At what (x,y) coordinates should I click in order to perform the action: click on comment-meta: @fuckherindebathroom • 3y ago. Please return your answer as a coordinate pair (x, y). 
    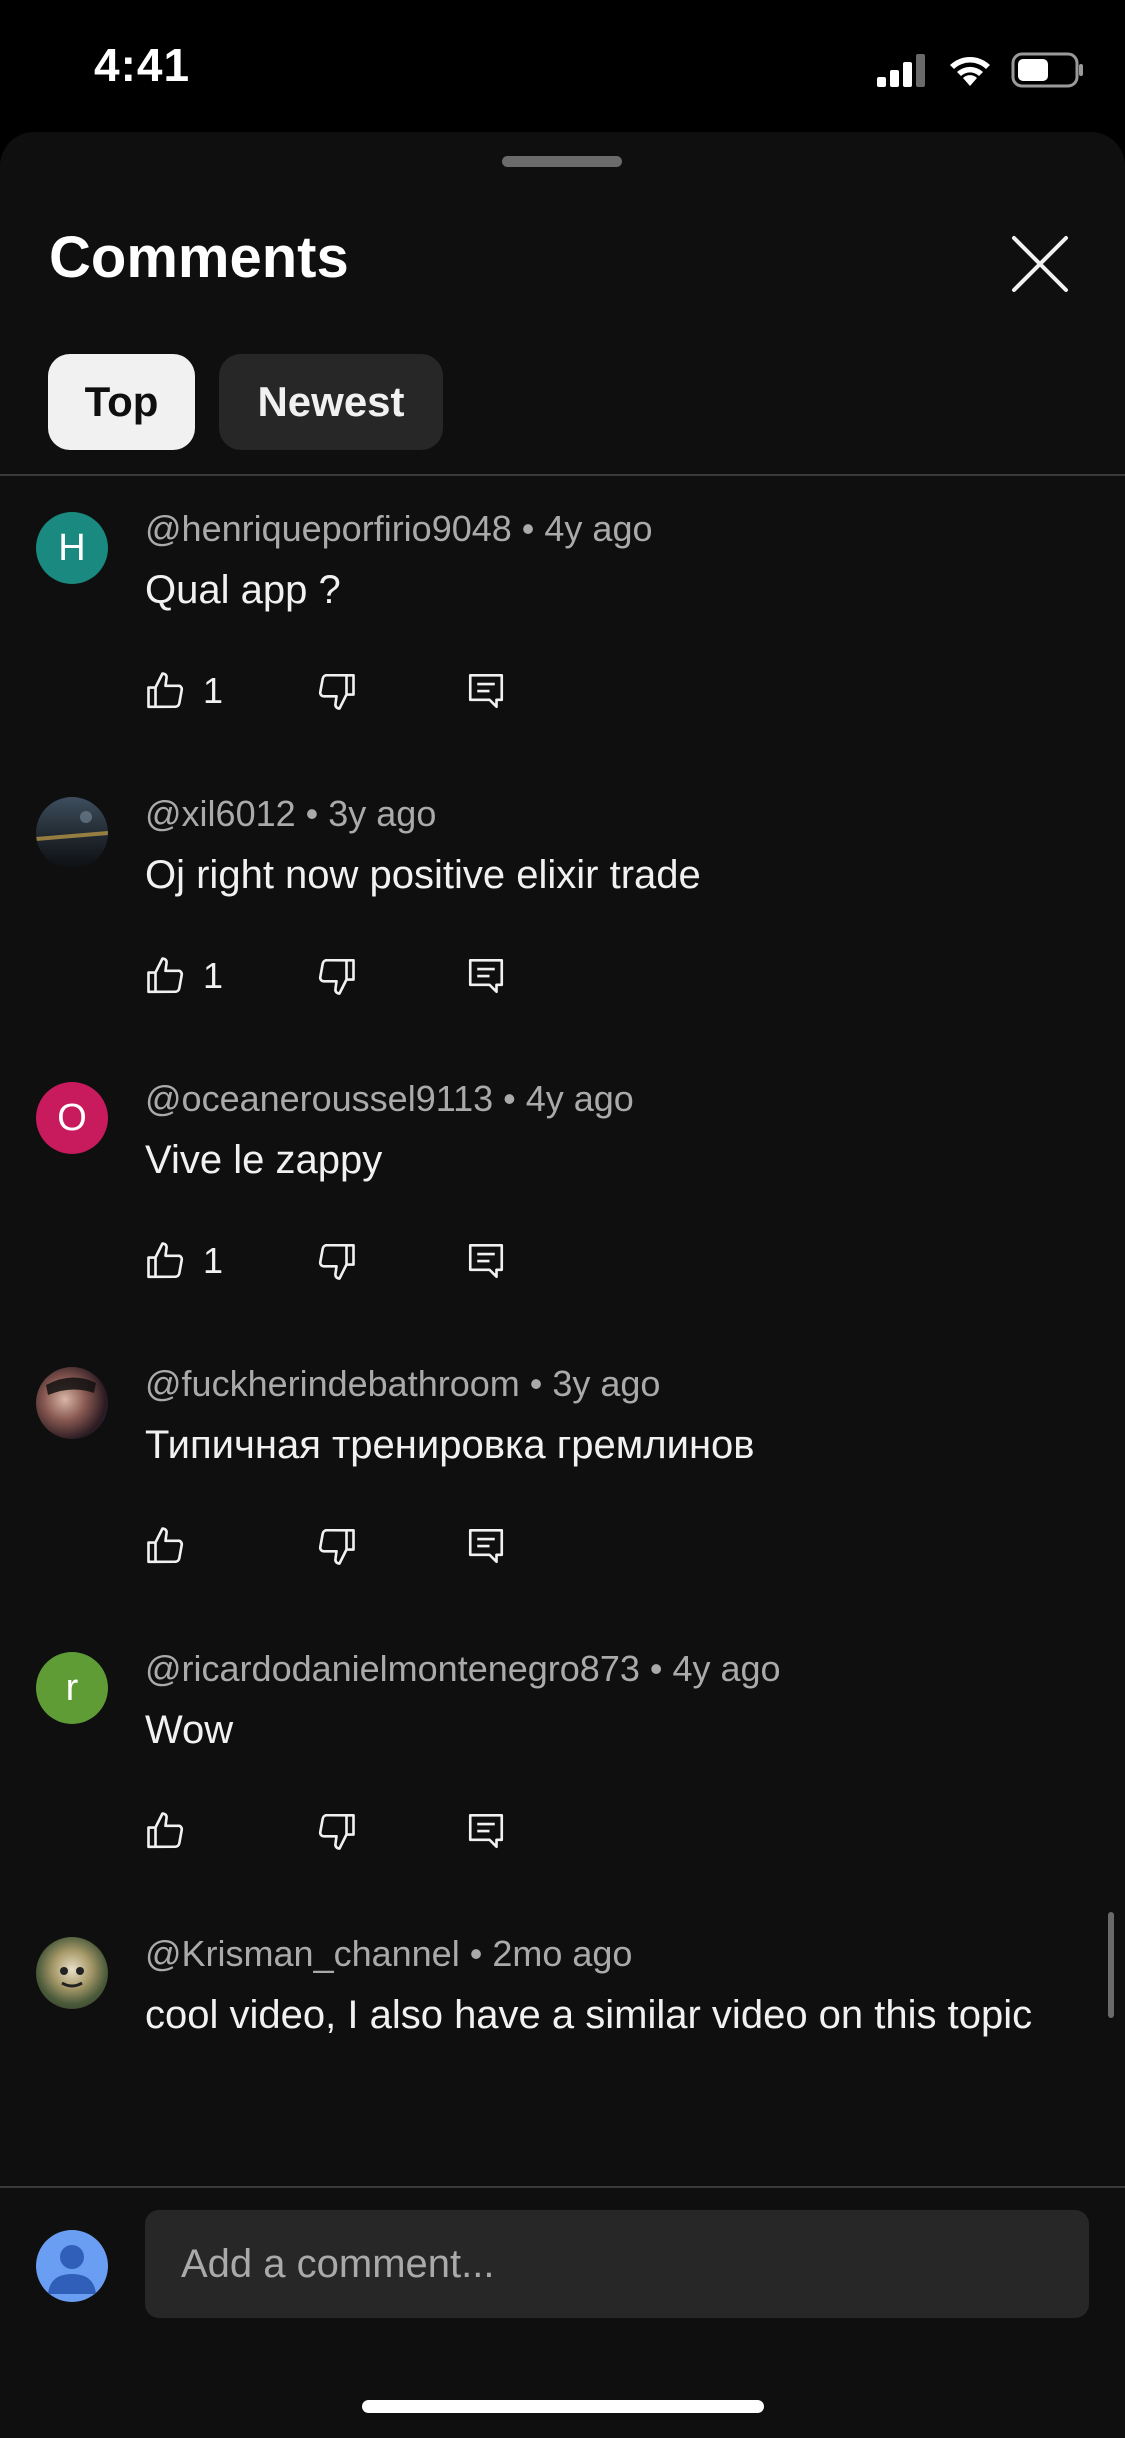
    Looking at the image, I should click on (402, 1384).